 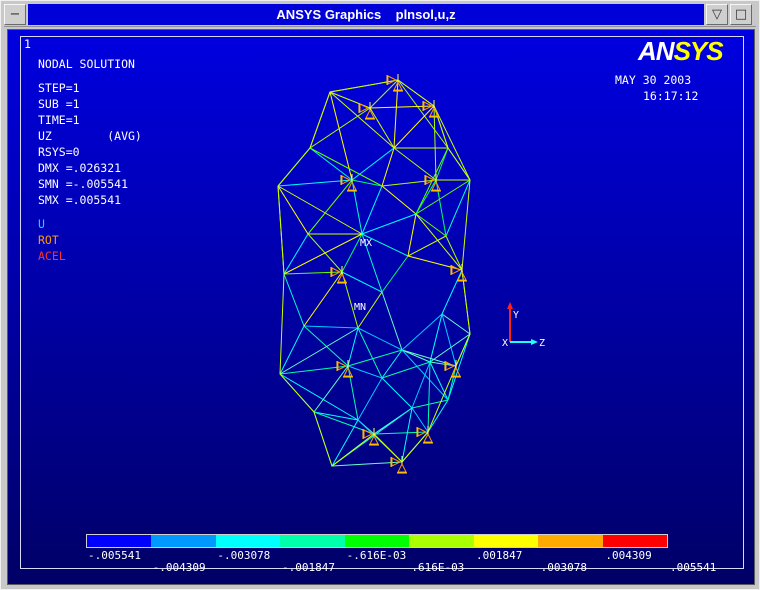 I want to click on legend-bottom-label: .616E-03, so click(x=438, y=567).